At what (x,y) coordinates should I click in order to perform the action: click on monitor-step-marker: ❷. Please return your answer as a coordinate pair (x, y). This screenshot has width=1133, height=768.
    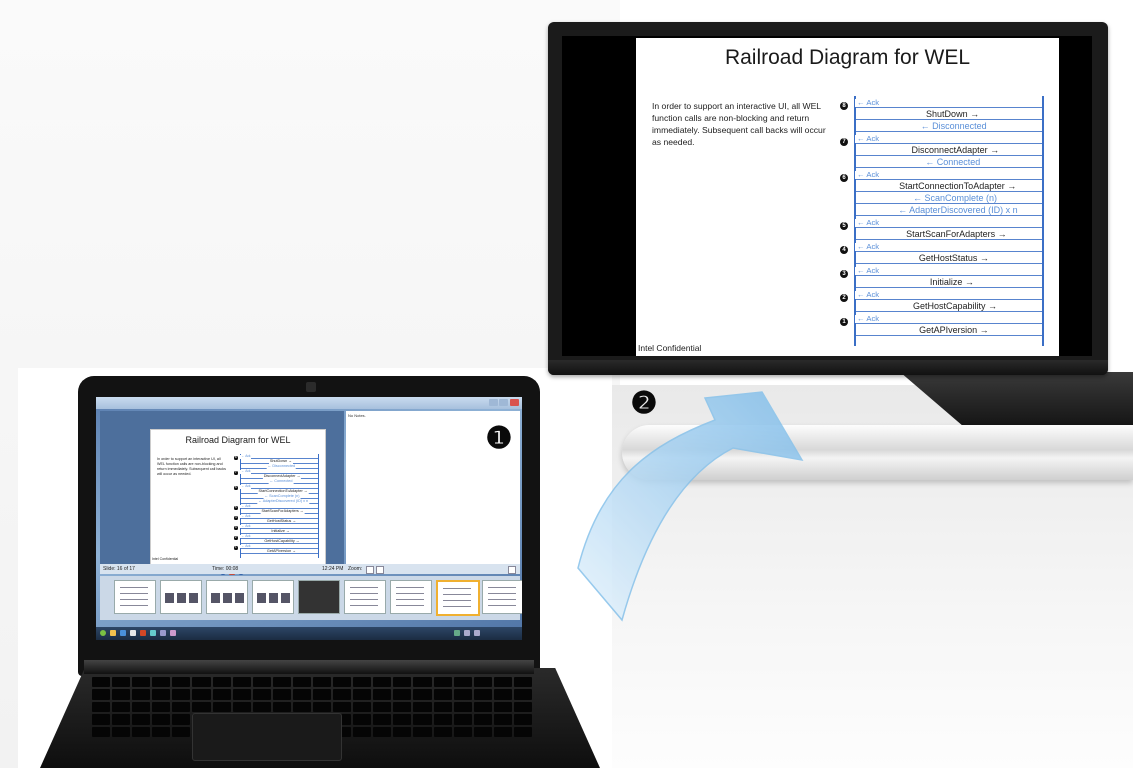
    Looking at the image, I should click on (644, 403).